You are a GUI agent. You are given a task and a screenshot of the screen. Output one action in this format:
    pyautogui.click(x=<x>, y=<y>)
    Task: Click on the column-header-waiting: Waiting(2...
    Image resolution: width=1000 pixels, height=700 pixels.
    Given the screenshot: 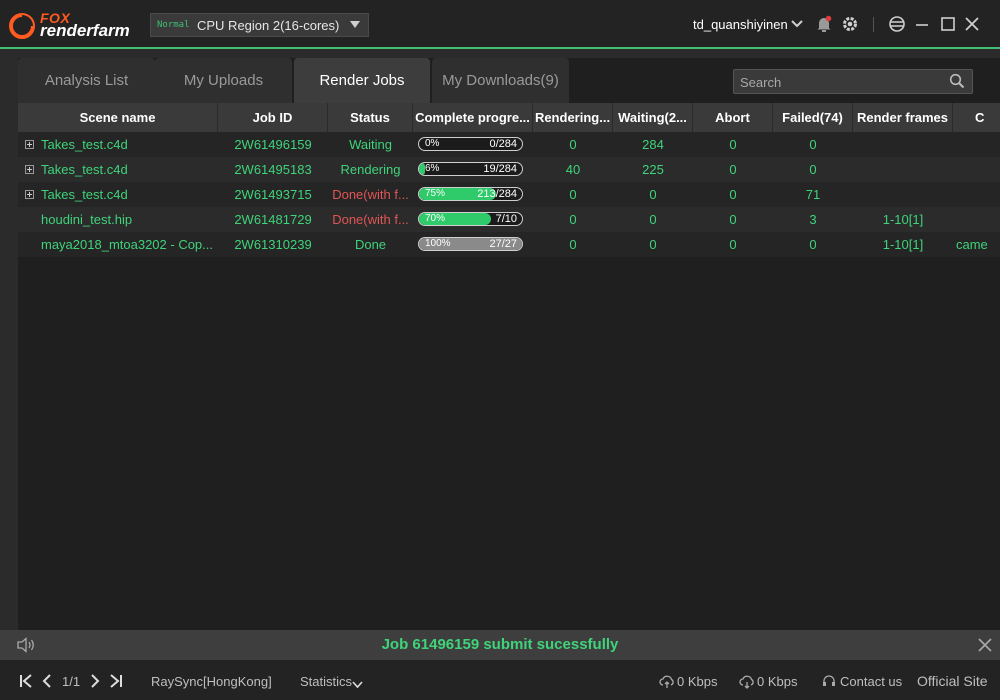 What is the action you would take?
    pyautogui.click(x=653, y=117)
    